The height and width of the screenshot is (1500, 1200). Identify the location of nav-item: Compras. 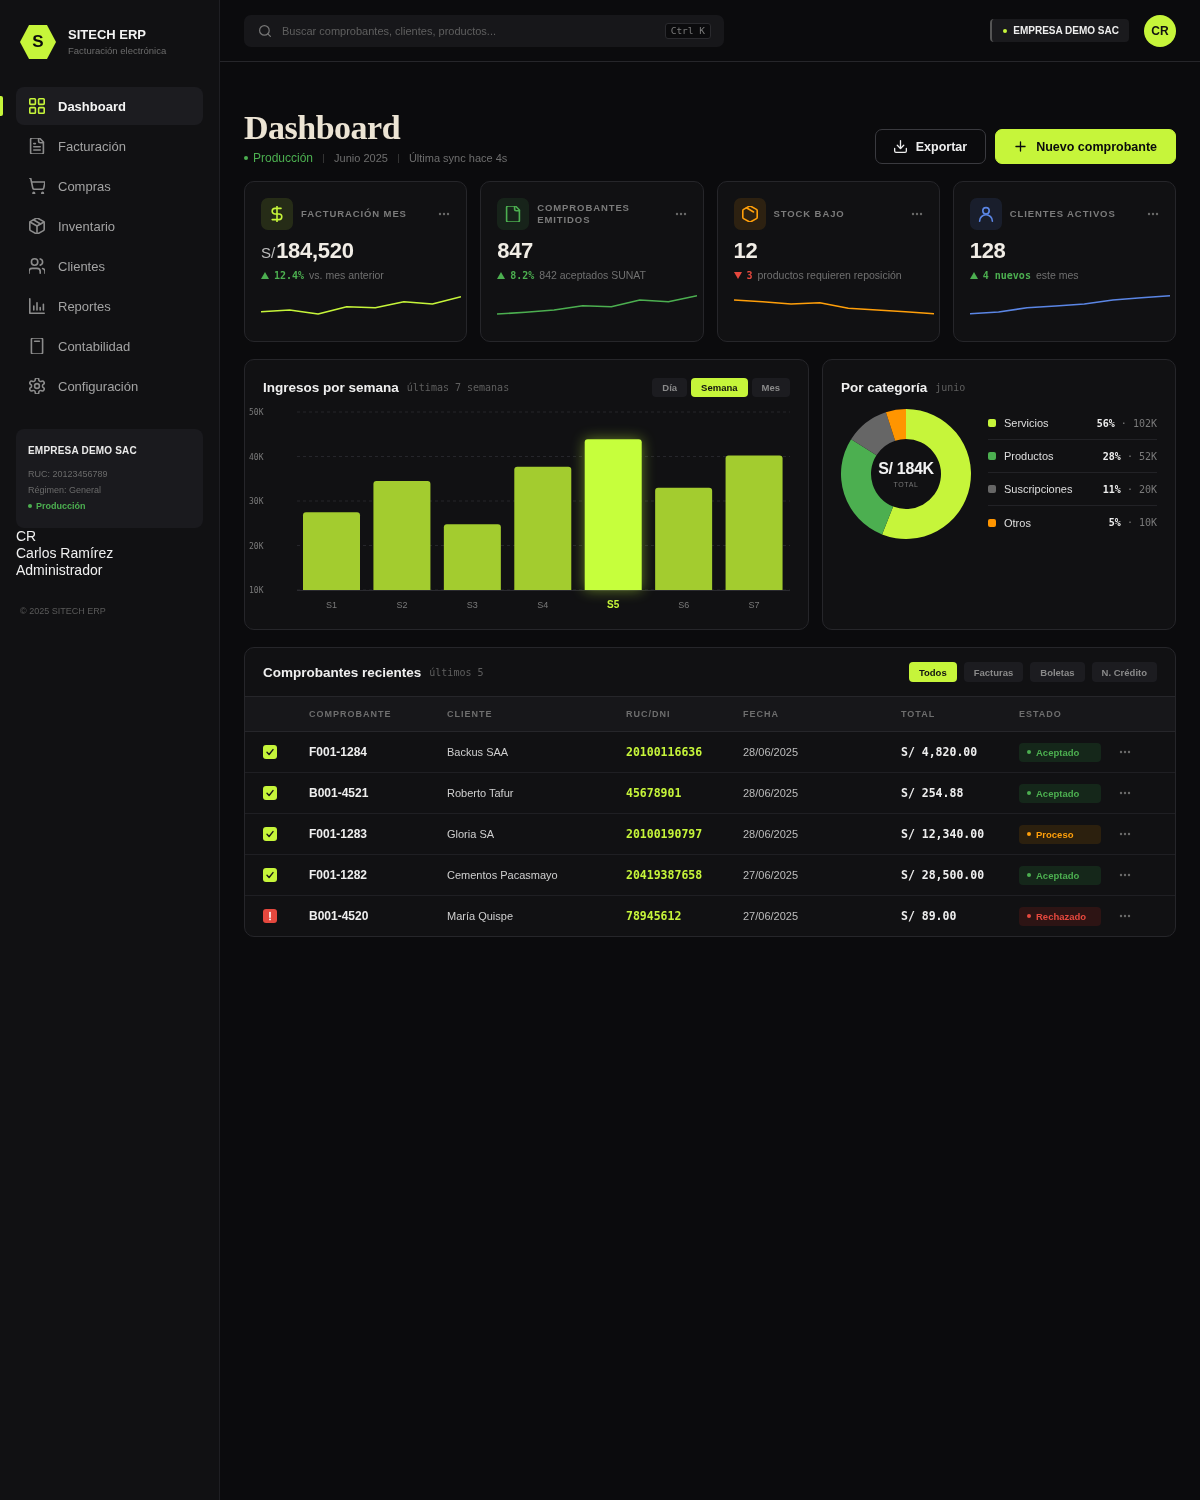
(109, 186).